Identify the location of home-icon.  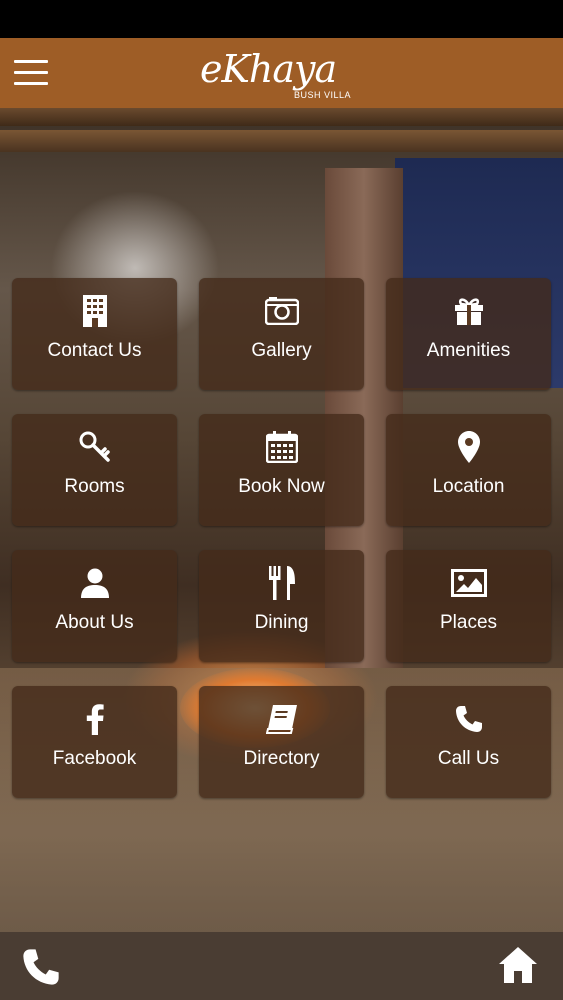
(519, 966).